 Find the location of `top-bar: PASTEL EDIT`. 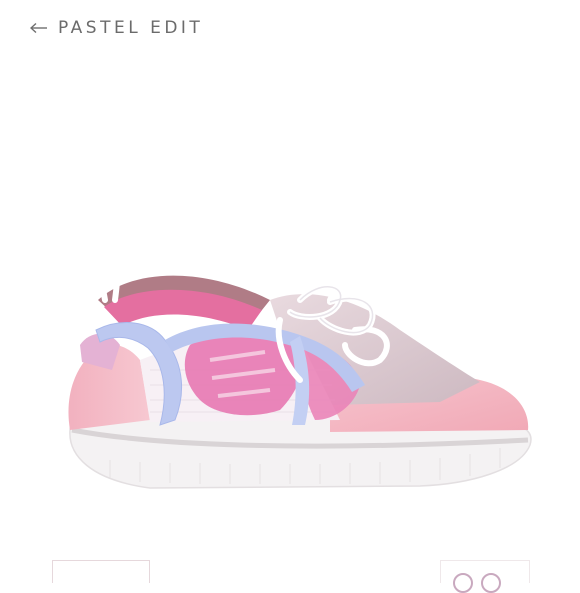

top-bar: PASTEL EDIT is located at coordinates (290, 30).